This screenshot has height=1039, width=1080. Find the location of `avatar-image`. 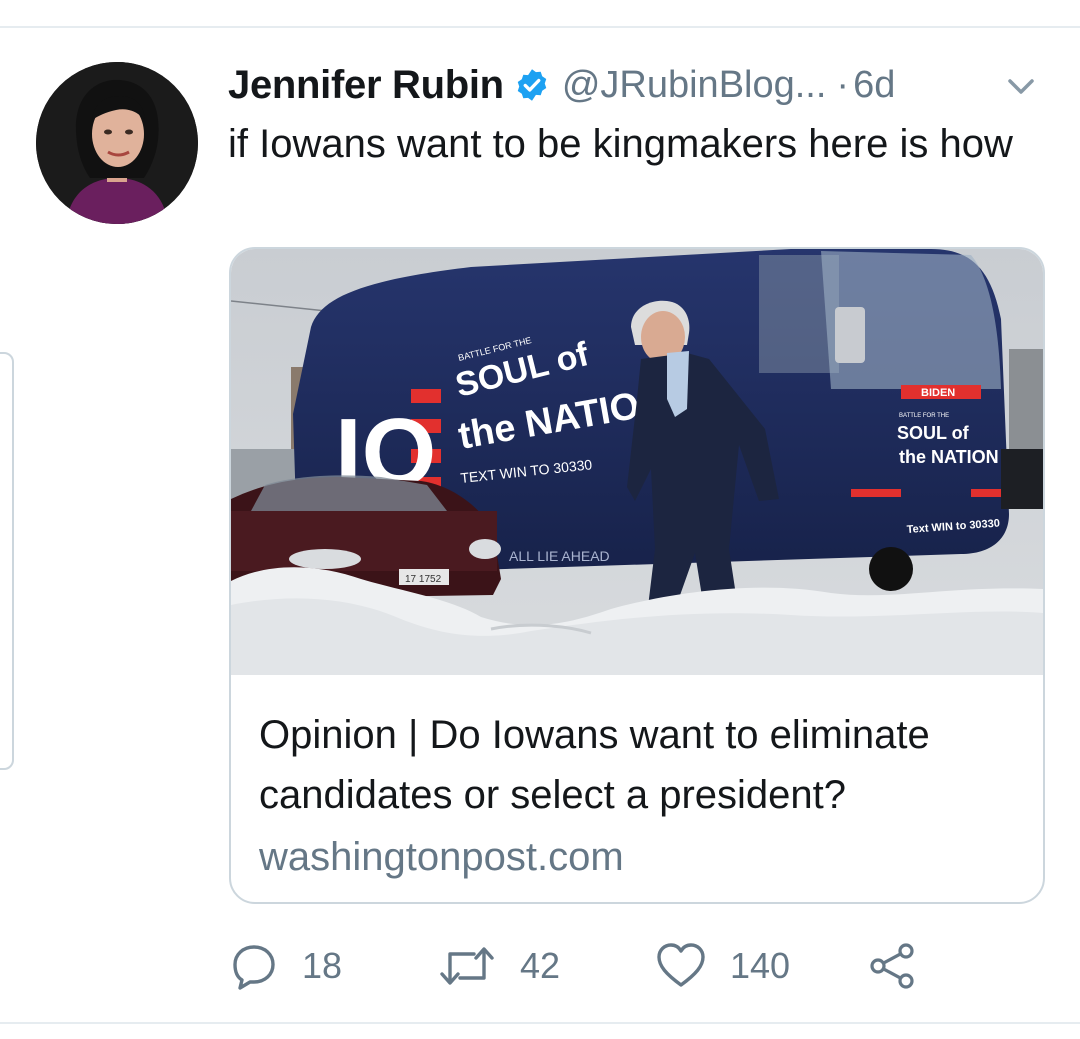

avatar-image is located at coordinates (117, 143).